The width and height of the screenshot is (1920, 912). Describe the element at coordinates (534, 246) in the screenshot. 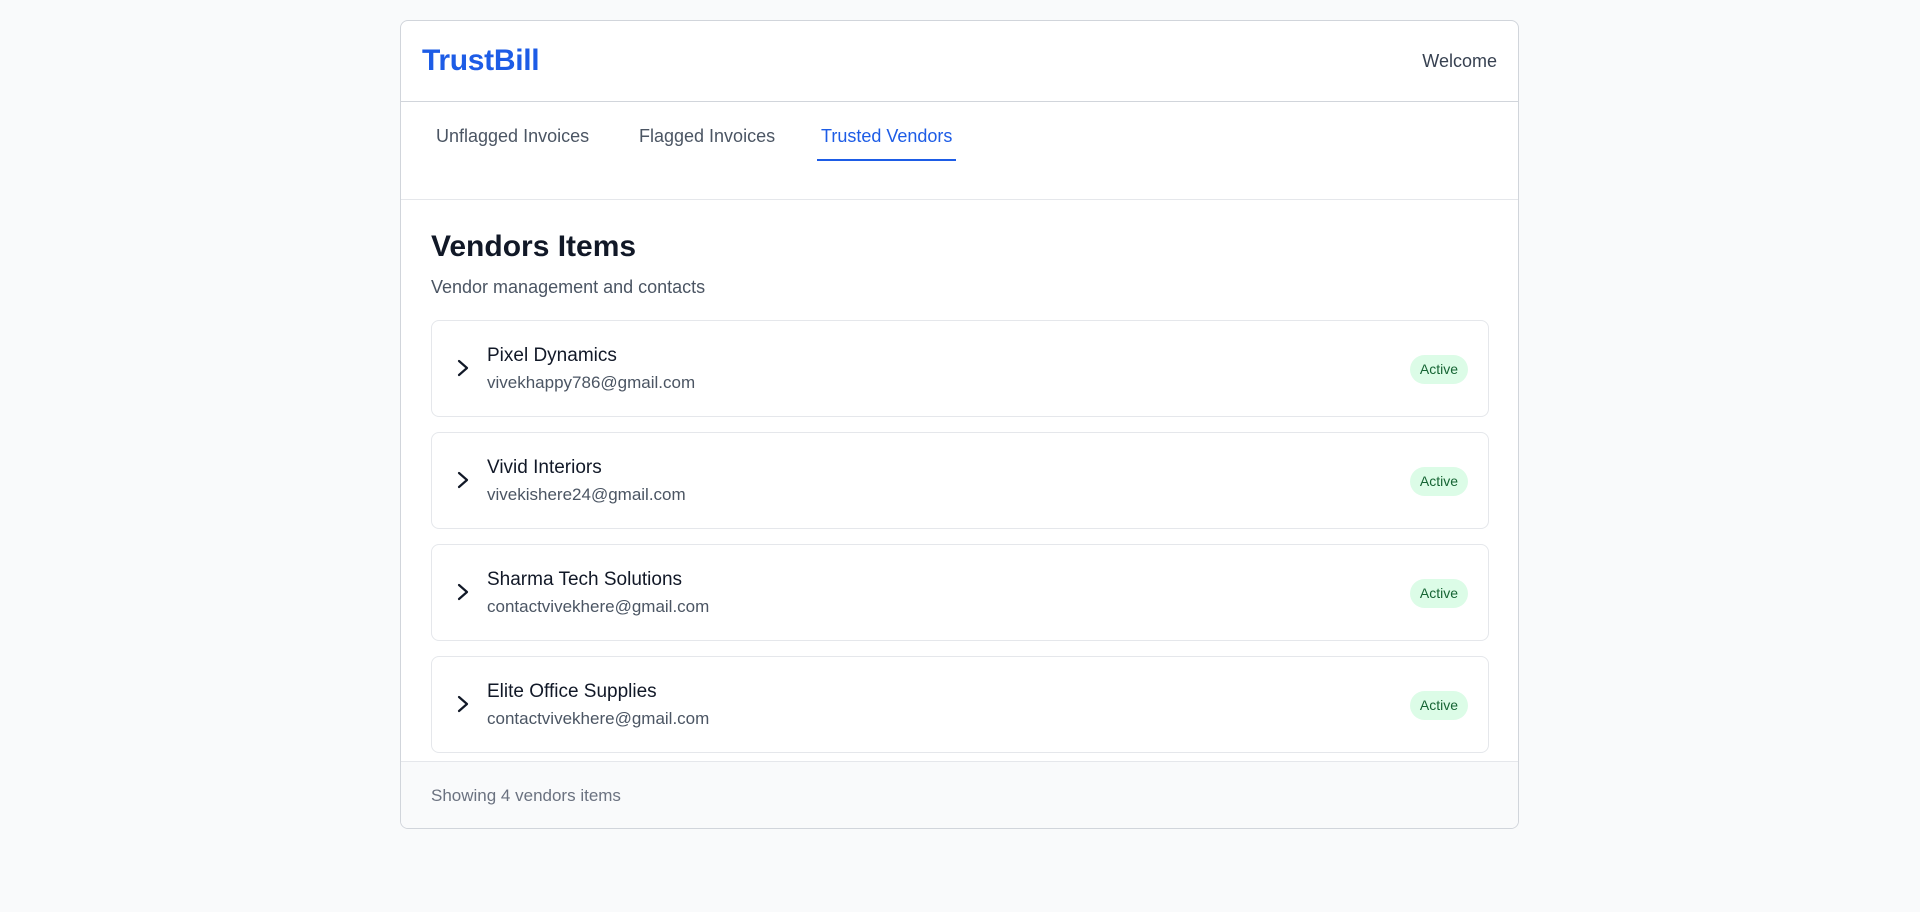

I see `page-title: Vendors Items` at that location.